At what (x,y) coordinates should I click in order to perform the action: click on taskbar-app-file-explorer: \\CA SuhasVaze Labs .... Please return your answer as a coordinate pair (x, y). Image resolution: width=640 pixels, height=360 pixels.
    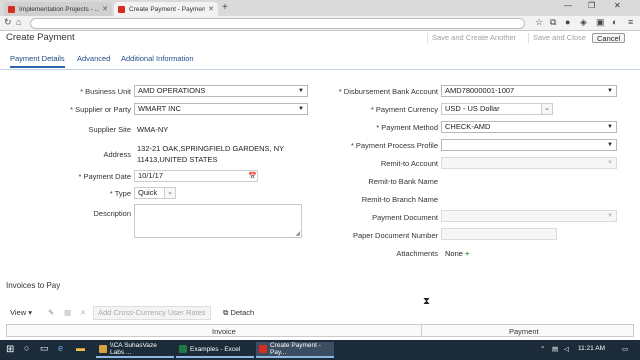
    Looking at the image, I should click on (135, 350).